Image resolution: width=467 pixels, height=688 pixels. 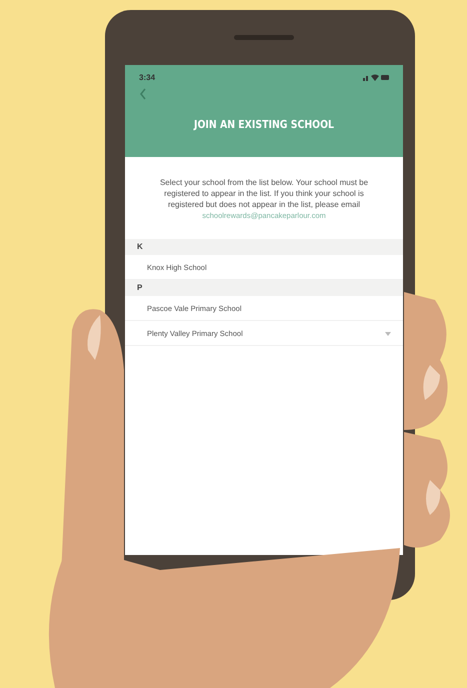 What do you see at coordinates (147, 77) in the screenshot?
I see `status-time: 3:34` at bounding box center [147, 77].